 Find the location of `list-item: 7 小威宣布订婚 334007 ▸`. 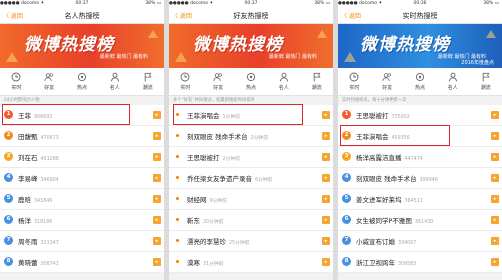

list-item: 7 小威宣布订婚 334007 ▸ is located at coordinates (420, 241).